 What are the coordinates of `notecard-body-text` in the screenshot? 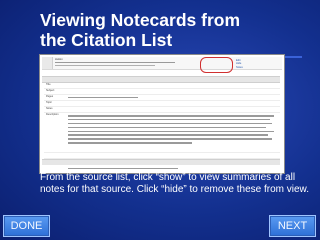 It's located at (171, 130).